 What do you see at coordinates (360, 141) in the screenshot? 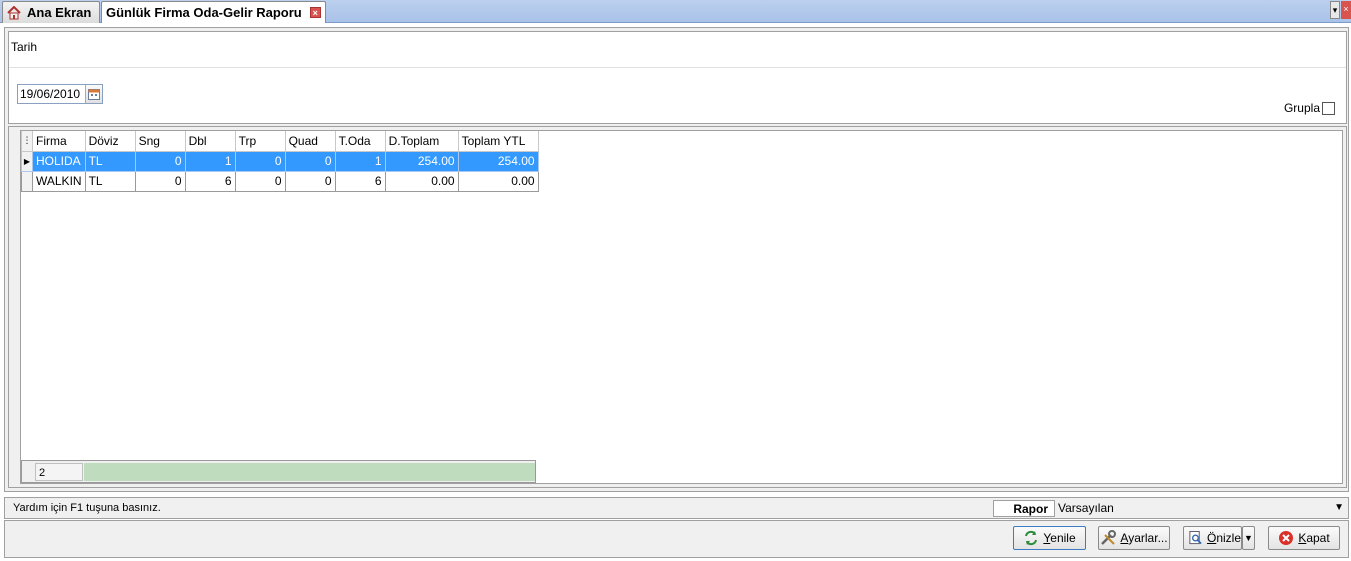
I see `column-header-t-oda: T.Oda` at bounding box center [360, 141].